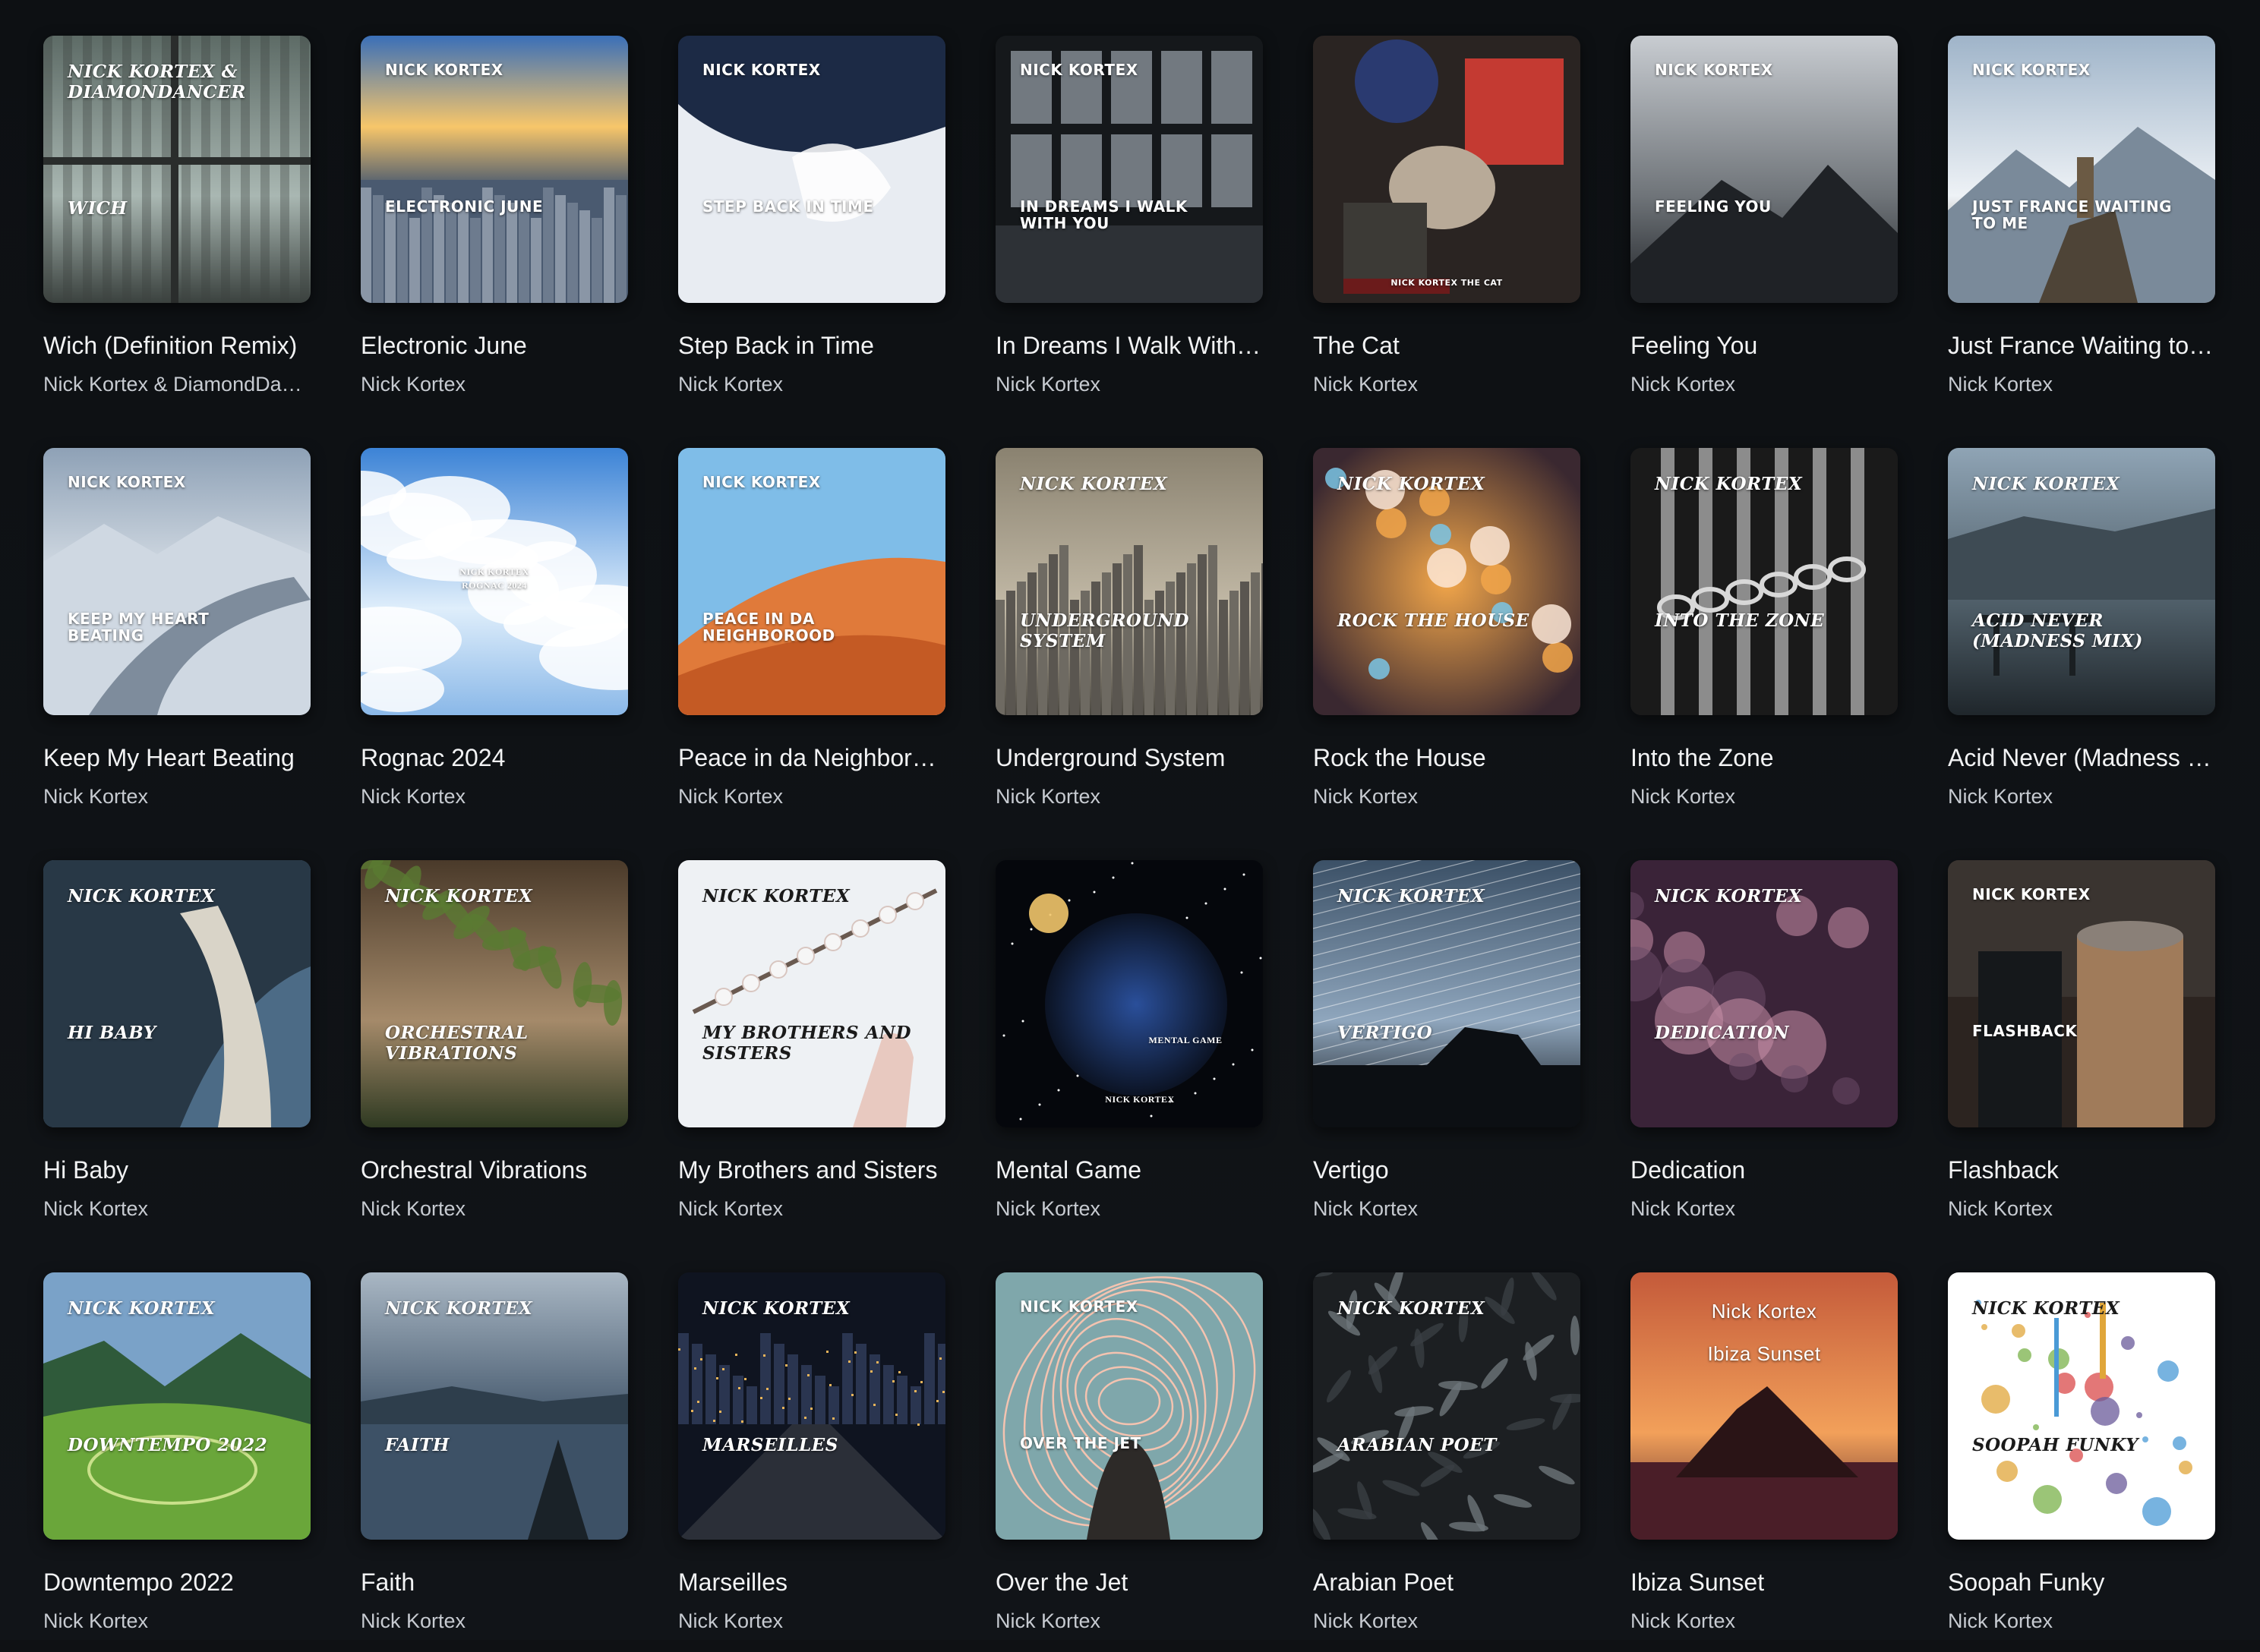 The image size is (2260, 1652). Describe the element at coordinates (1764, 169) in the screenshot. I see `album-cover: NICK KORTEX FEELING YOU` at that location.